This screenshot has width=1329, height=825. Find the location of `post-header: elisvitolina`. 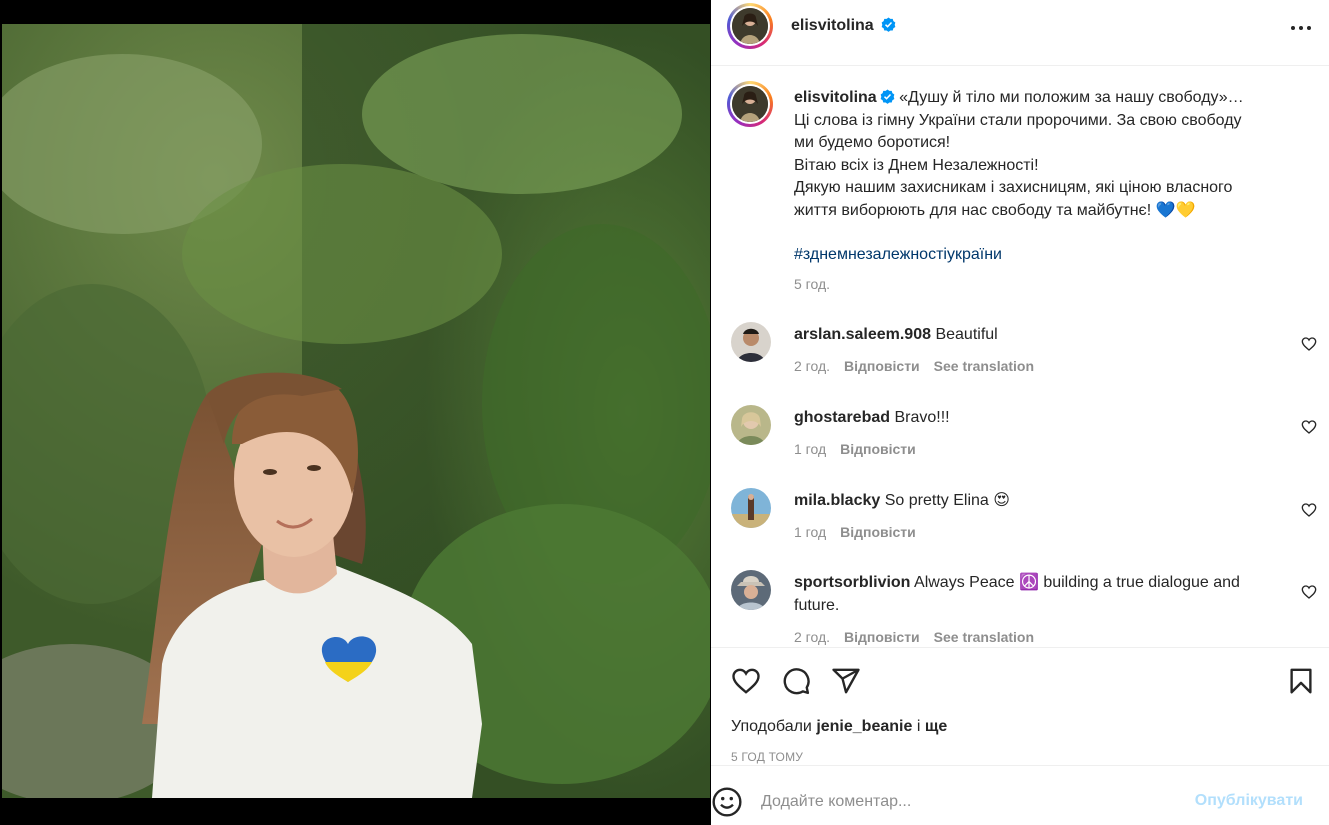

post-header: elisvitolina is located at coordinates (1020, 33).